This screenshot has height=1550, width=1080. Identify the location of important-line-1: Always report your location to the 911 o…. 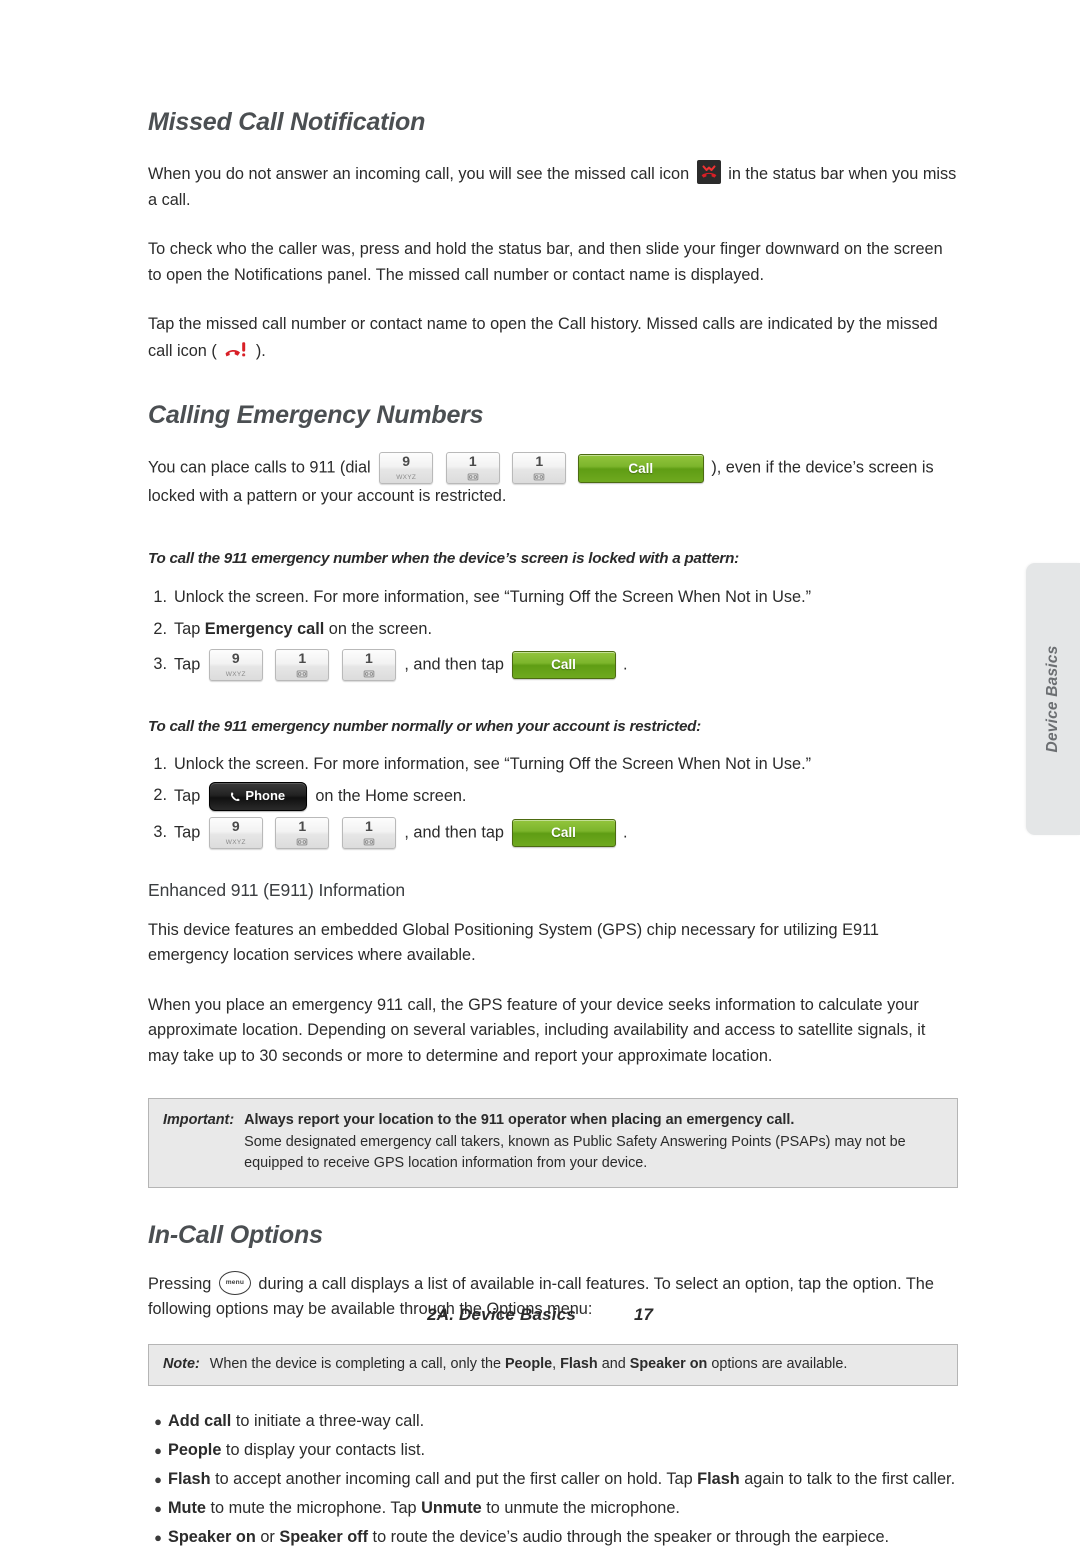
(519, 1120).